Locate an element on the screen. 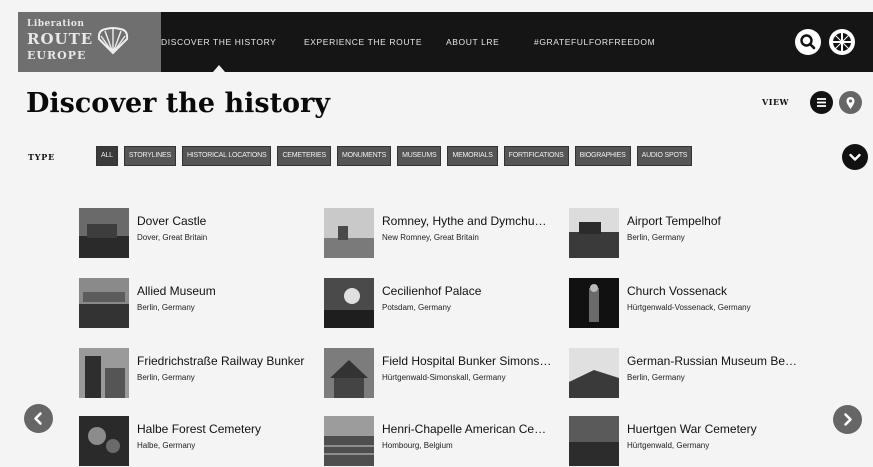  language-button is located at coordinates (842, 42).